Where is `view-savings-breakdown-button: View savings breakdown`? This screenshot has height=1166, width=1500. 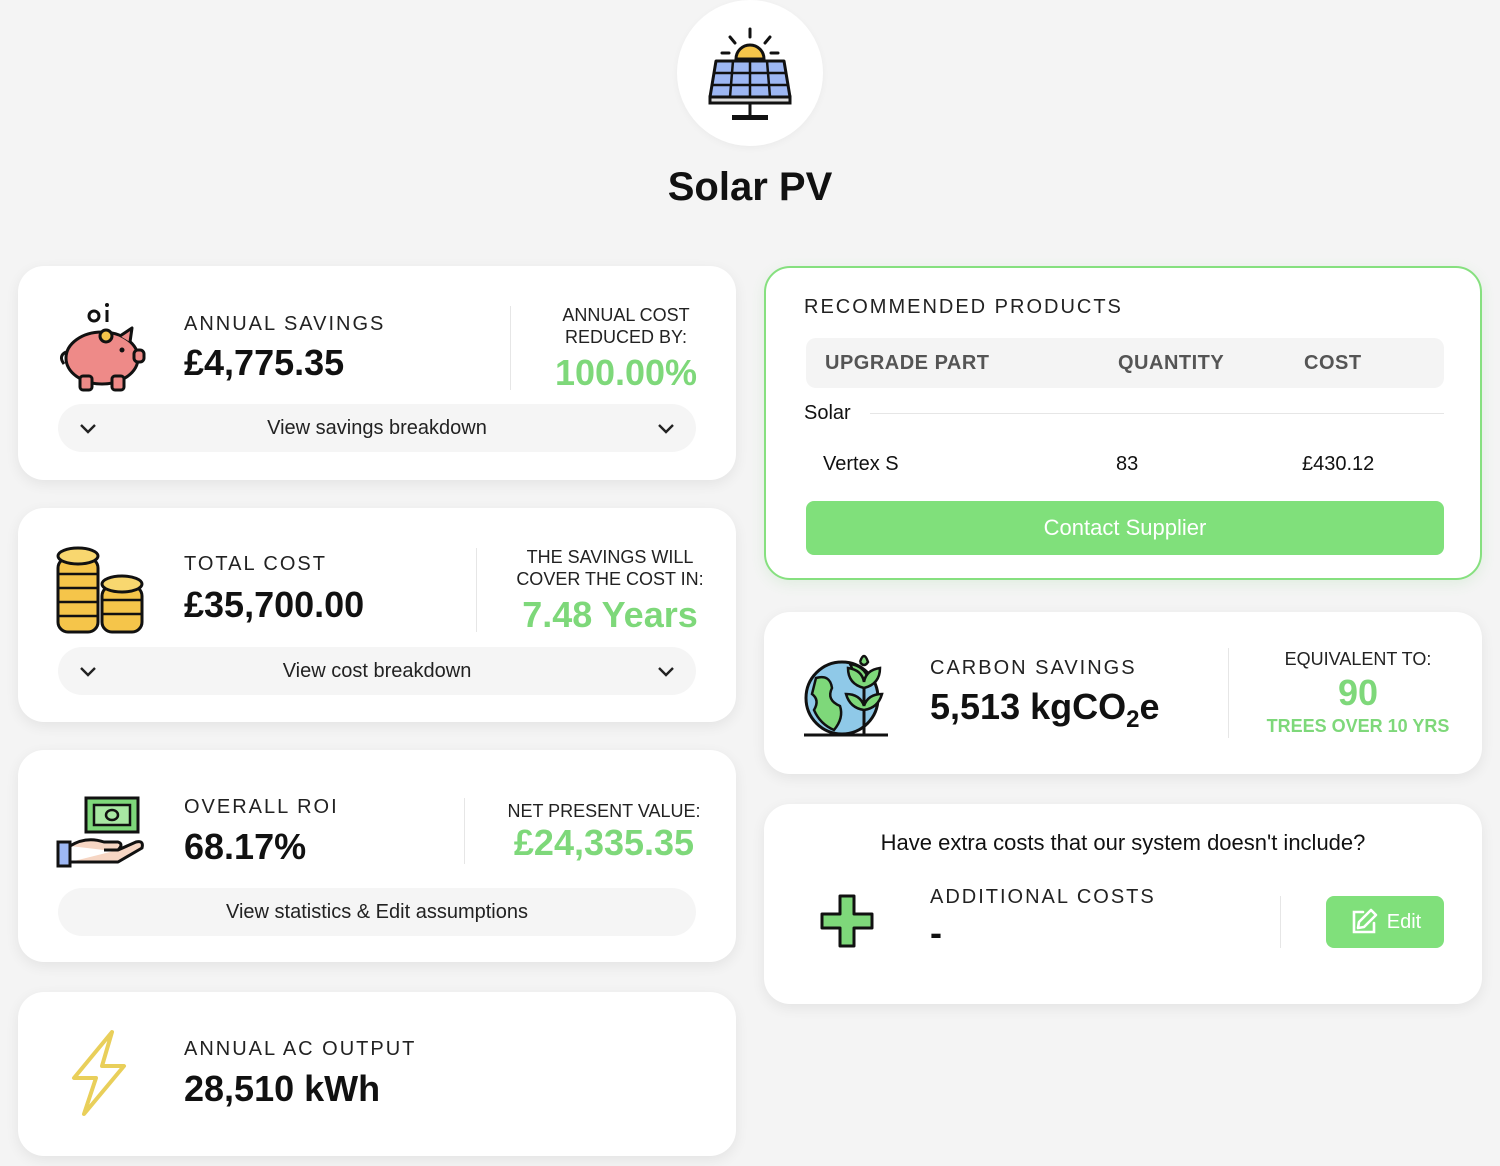
view-savings-breakdown-button: View savings breakdown is located at coordinates (377, 428).